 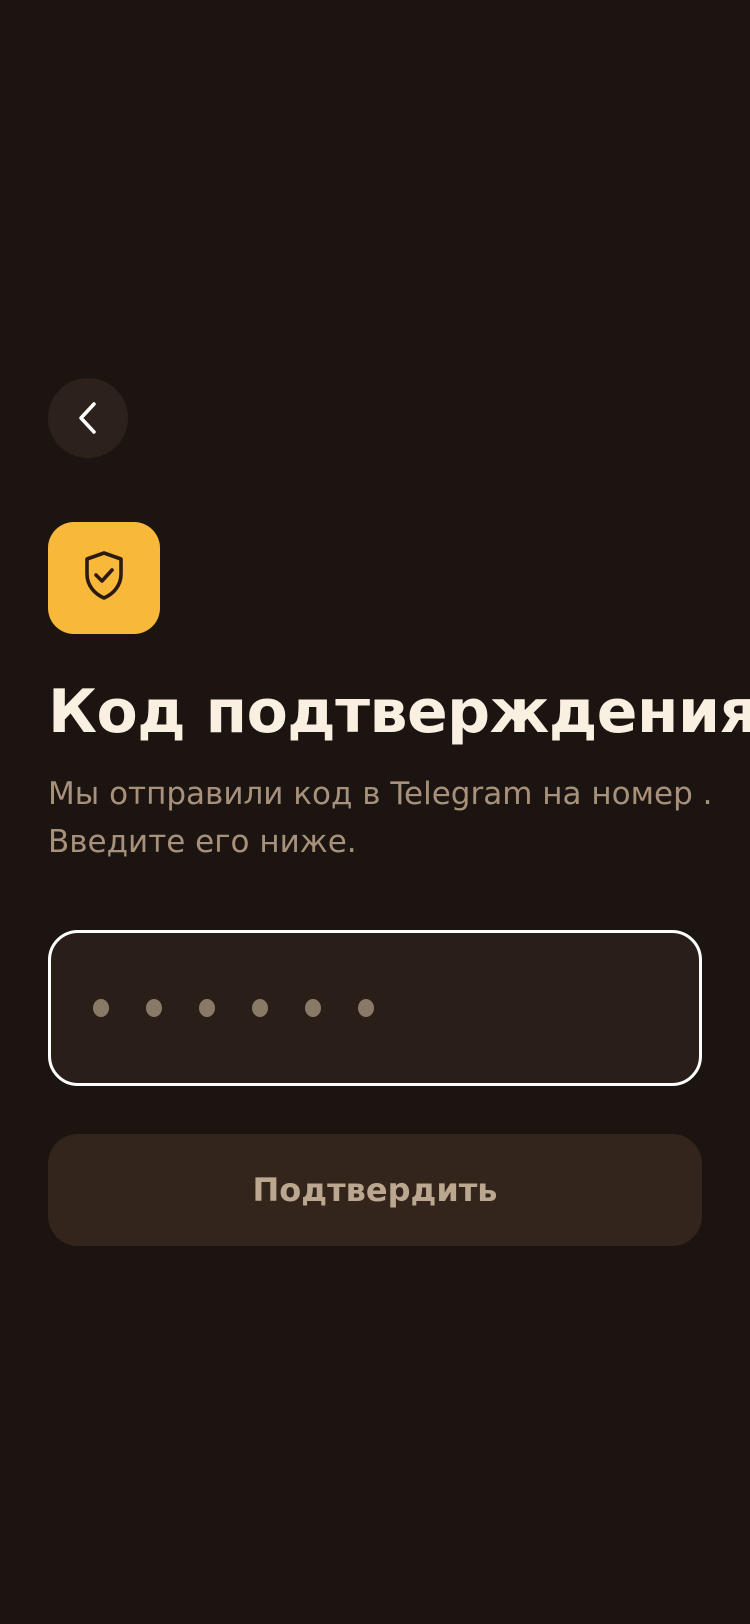 I want to click on chevron-left-icon, so click(x=88, y=418).